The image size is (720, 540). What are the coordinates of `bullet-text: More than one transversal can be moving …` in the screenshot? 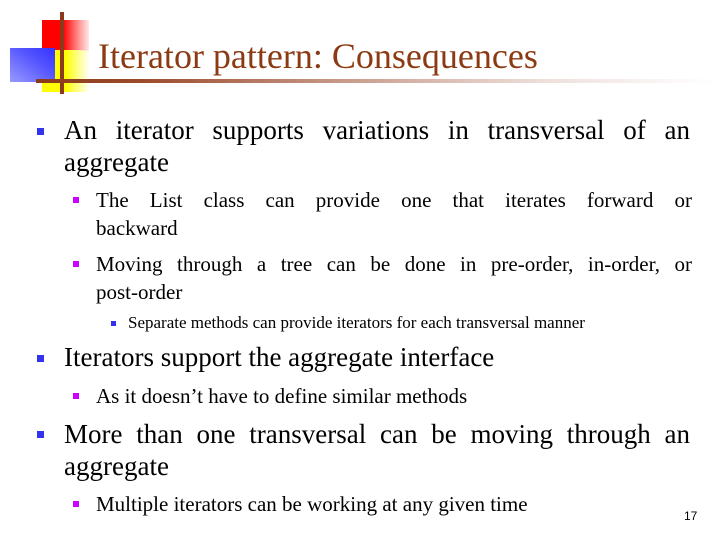 It's located at (377, 434).